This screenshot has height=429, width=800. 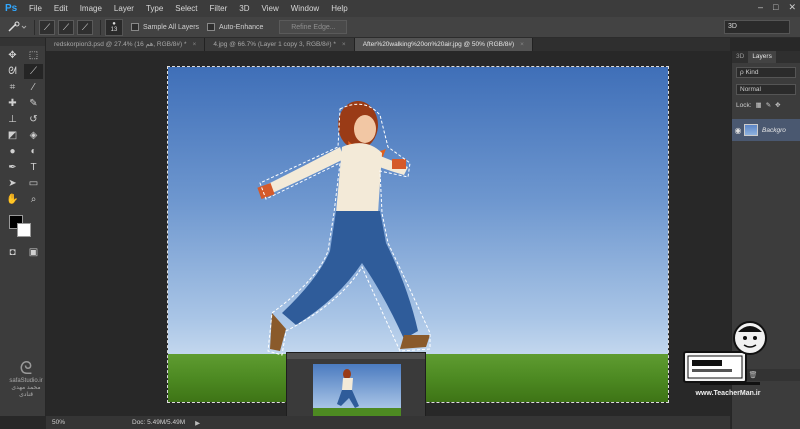 What do you see at coordinates (356, 356) in the screenshot?
I see `navigator-titlebar` at bounding box center [356, 356].